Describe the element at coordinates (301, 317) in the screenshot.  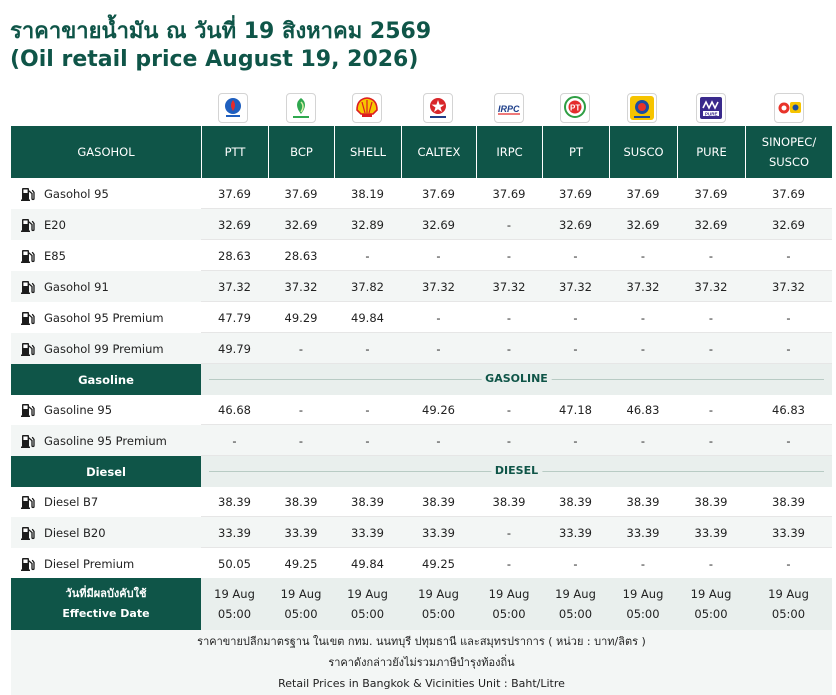
I see `price-cell: 49.29` at that location.